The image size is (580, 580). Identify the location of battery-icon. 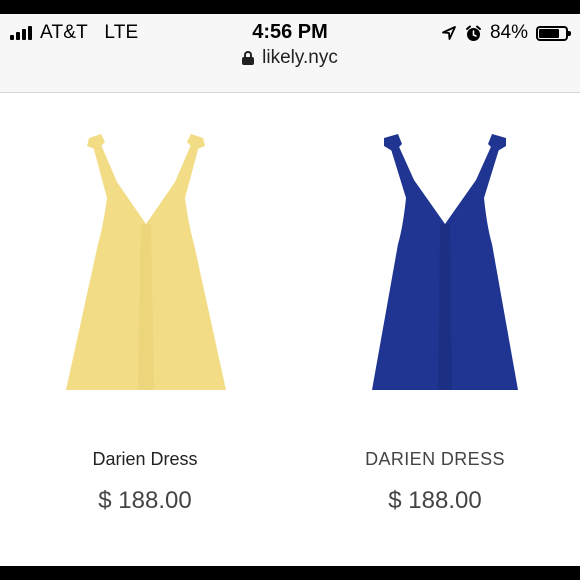
(553, 33).